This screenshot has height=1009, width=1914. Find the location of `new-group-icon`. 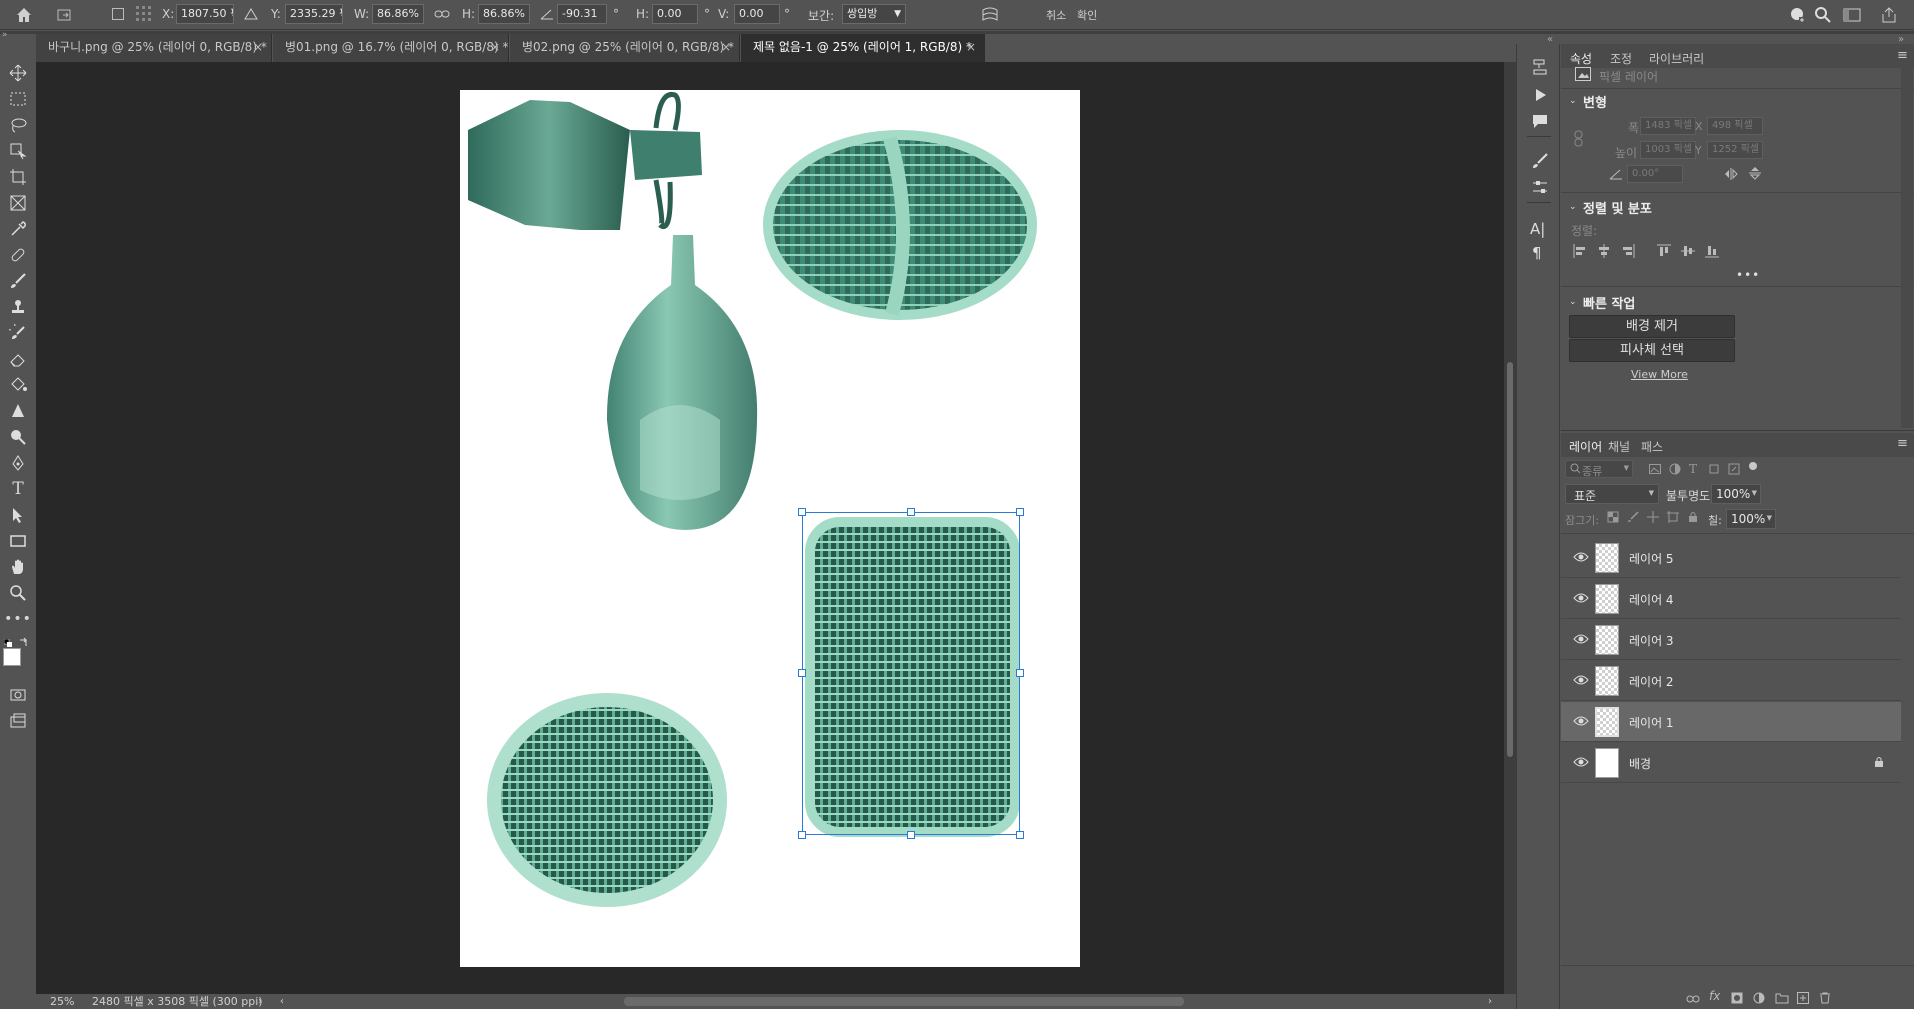

new-group-icon is located at coordinates (1782, 998).